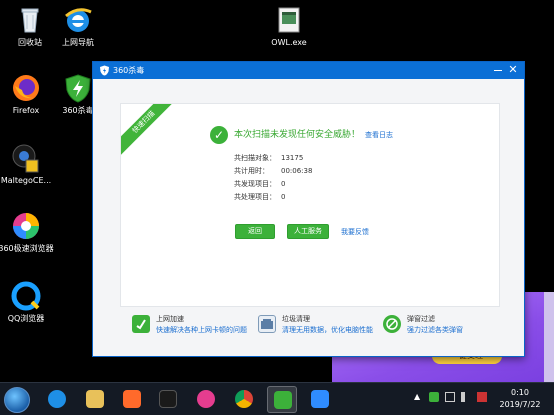 This screenshot has width=554, height=415. What do you see at coordinates (26, 296) in the screenshot?
I see `qq-browser-icon` at bounding box center [26, 296].